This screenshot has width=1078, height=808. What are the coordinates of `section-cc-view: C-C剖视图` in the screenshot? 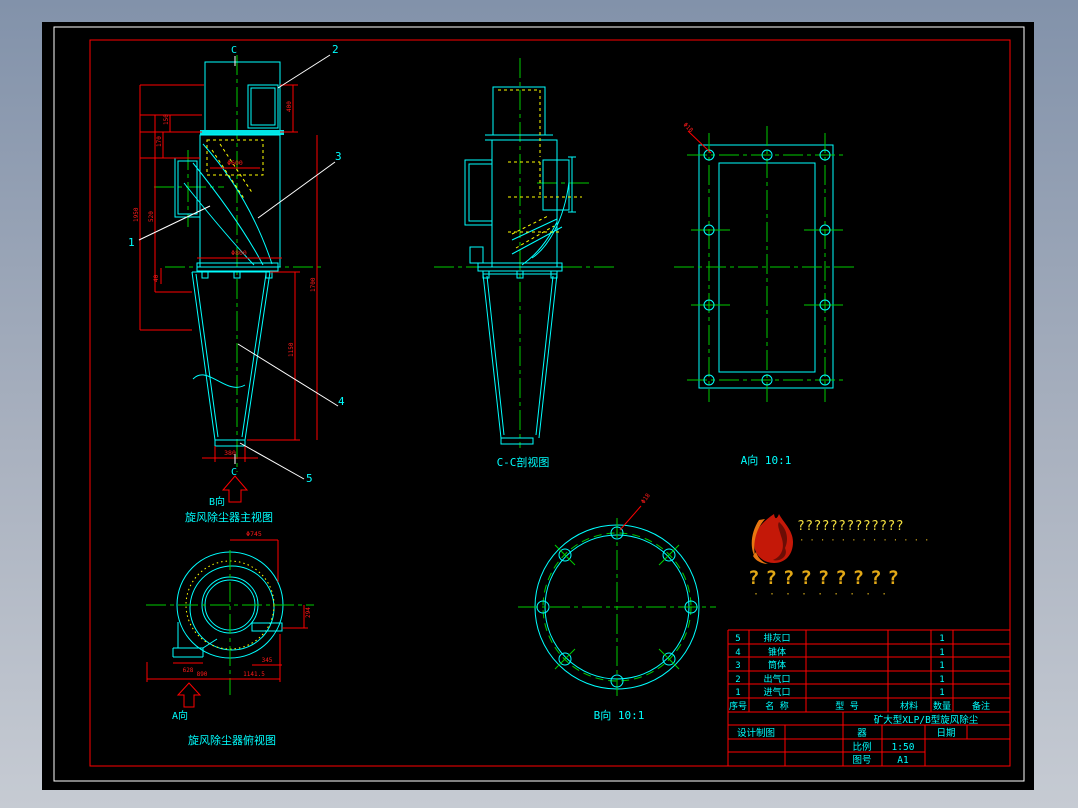 It's located at (524, 263).